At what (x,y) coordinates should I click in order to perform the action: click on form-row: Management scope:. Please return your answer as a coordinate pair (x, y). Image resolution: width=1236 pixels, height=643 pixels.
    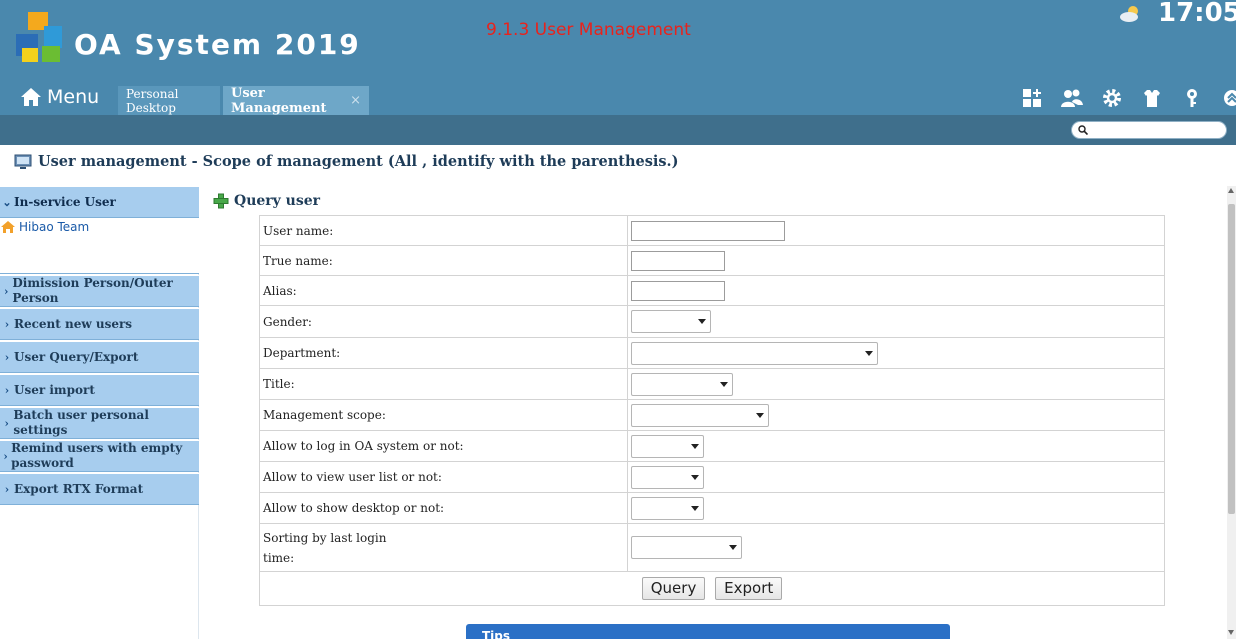
    Looking at the image, I should click on (712, 415).